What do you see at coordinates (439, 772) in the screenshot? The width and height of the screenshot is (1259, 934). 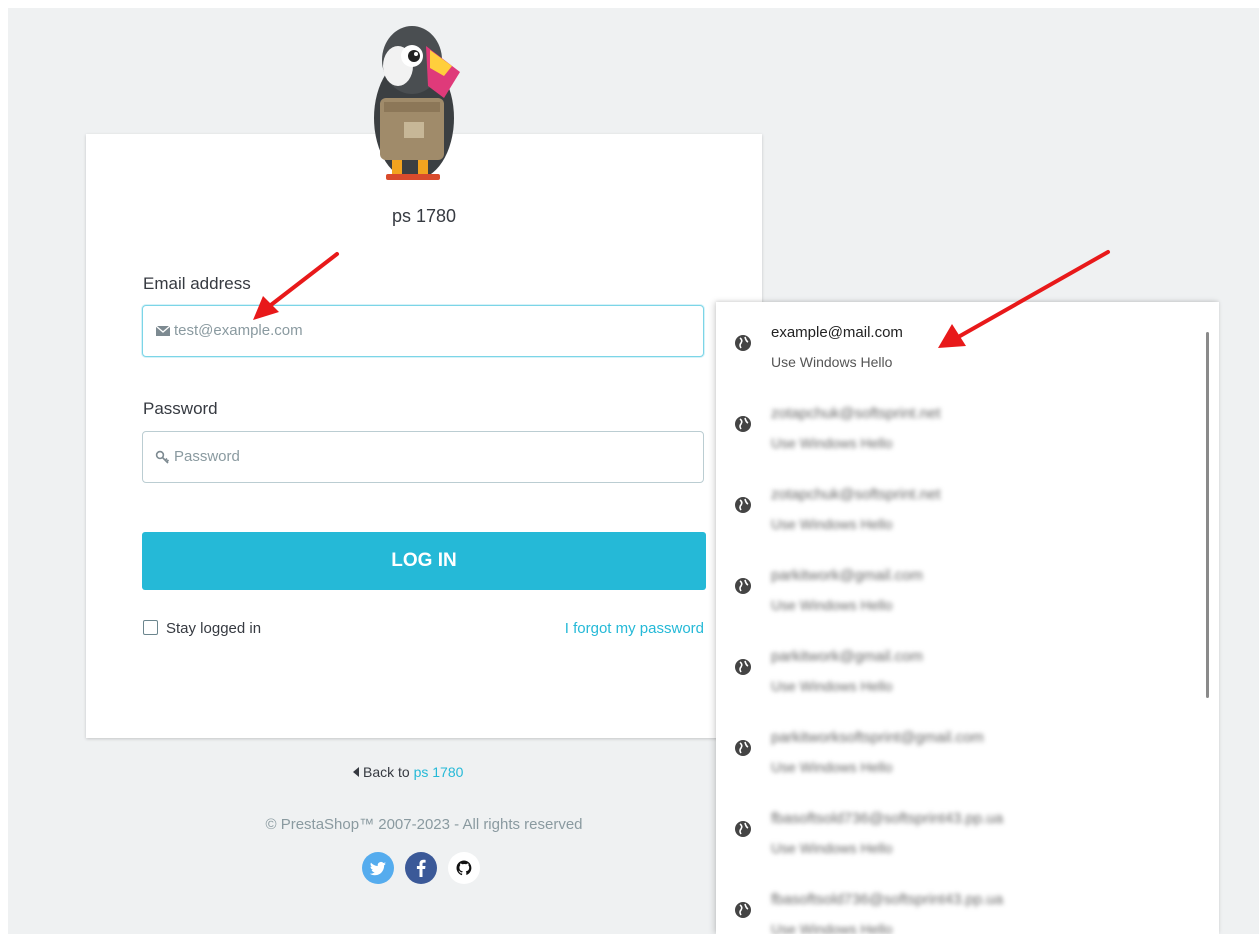 I see `back-to-shop-link: ps 1780` at bounding box center [439, 772].